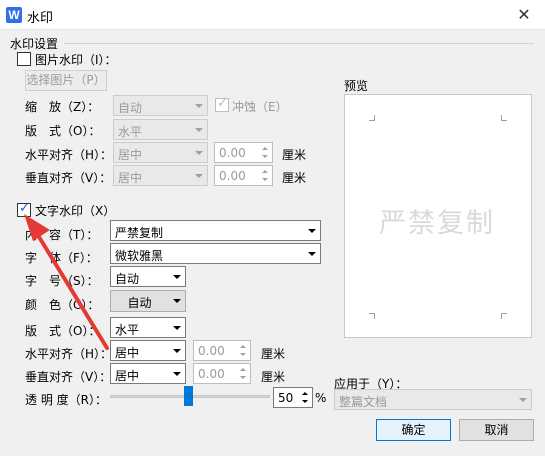  What do you see at coordinates (160, 129) in the screenshot?
I see `image-layout-select: 水平` at bounding box center [160, 129].